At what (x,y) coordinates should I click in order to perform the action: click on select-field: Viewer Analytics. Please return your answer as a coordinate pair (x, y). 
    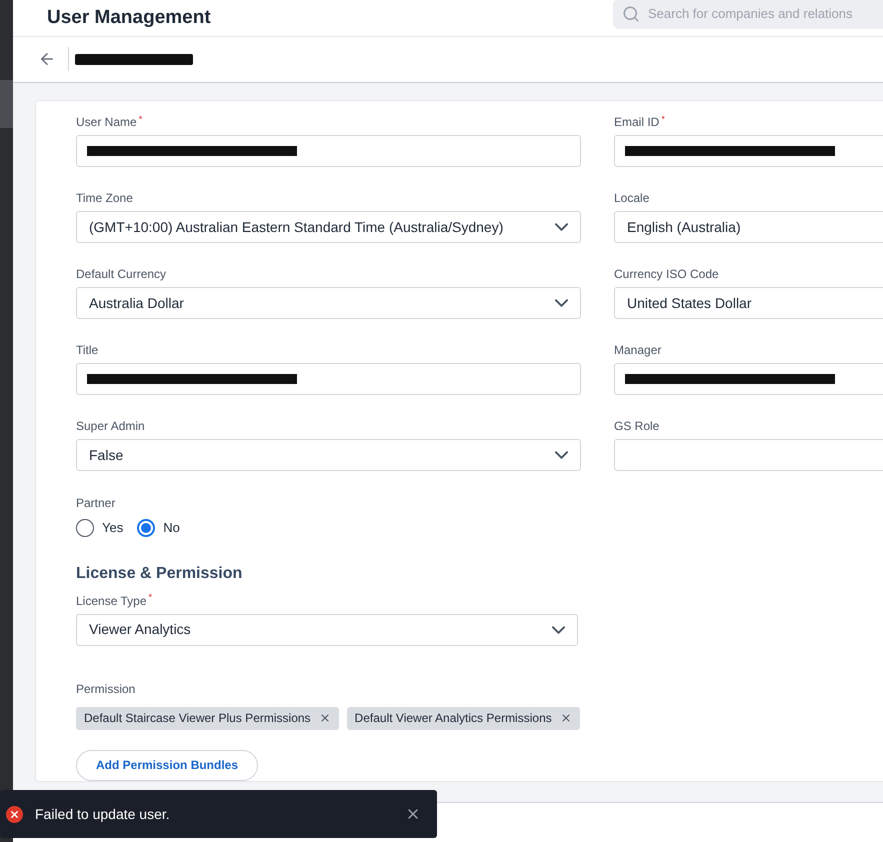
    Looking at the image, I should click on (327, 630).